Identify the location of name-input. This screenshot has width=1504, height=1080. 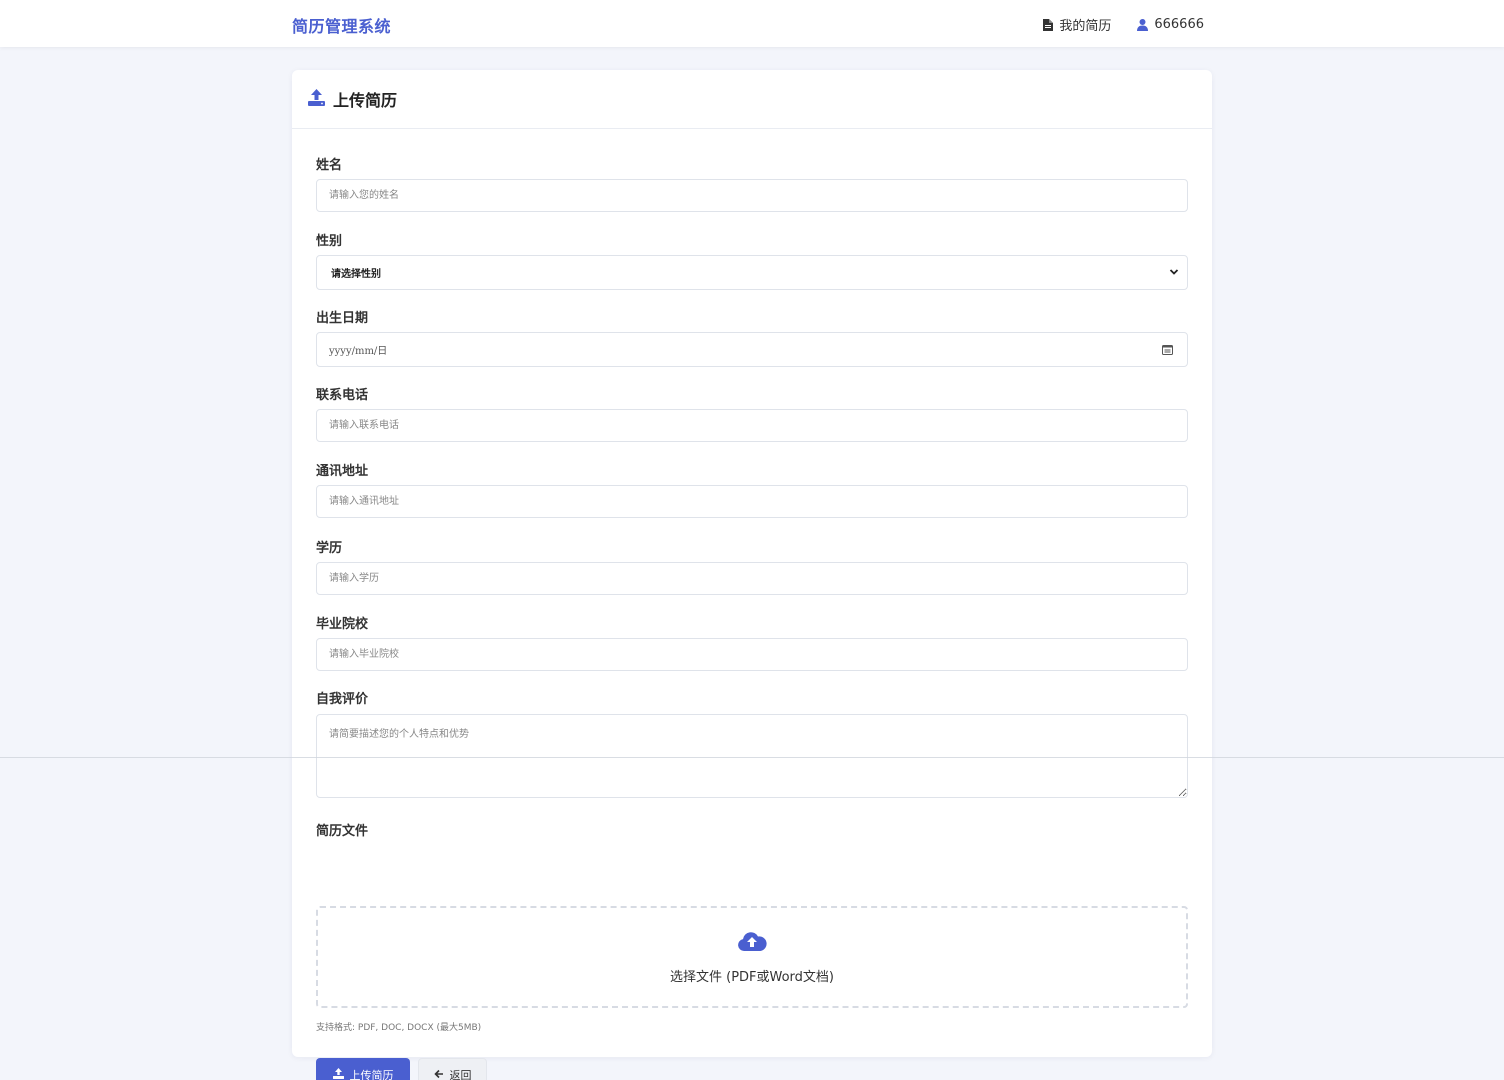
(752, 195).